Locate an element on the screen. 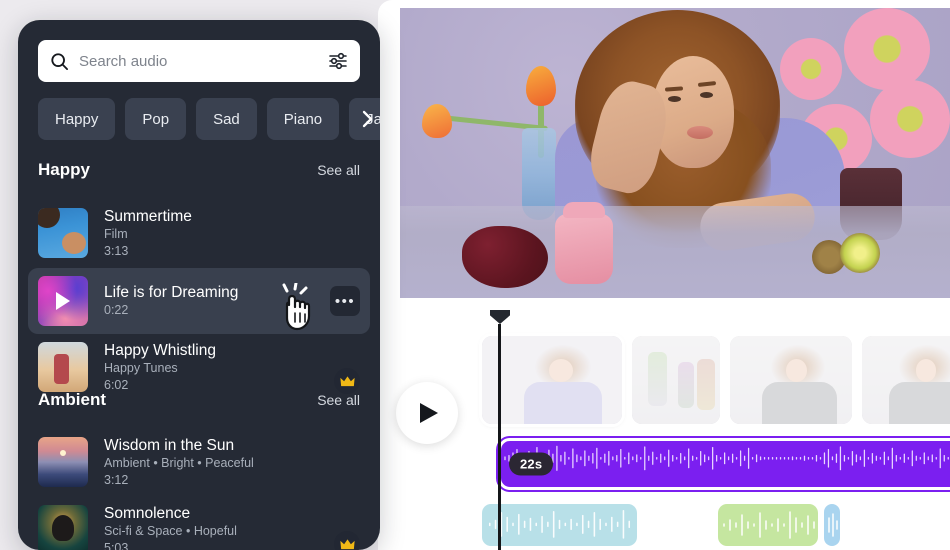  track-genre: Sci-fi & Space • Hopeful is located at coordinates (170, 530).